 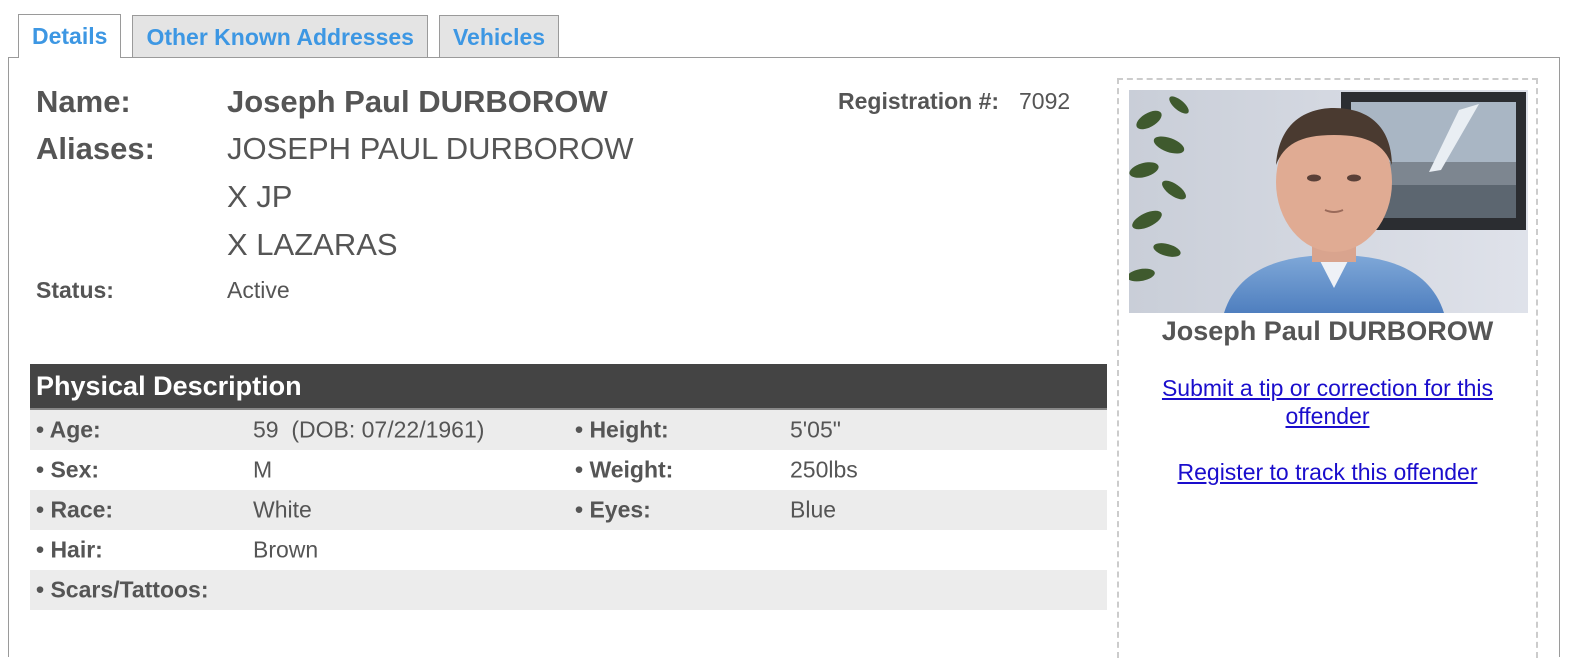 I want to click on offender-name: Joseph Paul DURBOROW, so click(x=417, y=101).